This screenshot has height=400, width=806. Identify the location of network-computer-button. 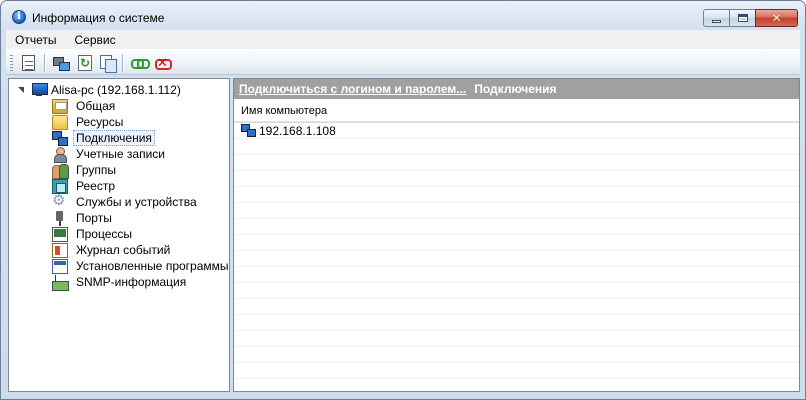
(61, 63).